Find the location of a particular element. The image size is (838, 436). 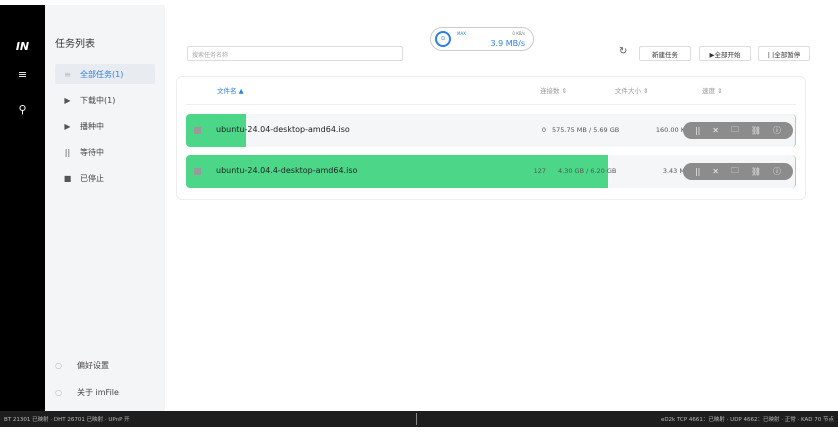

sidebar-item-downloading: ▶ 下载中(1) is located at coordinates (105, 100).